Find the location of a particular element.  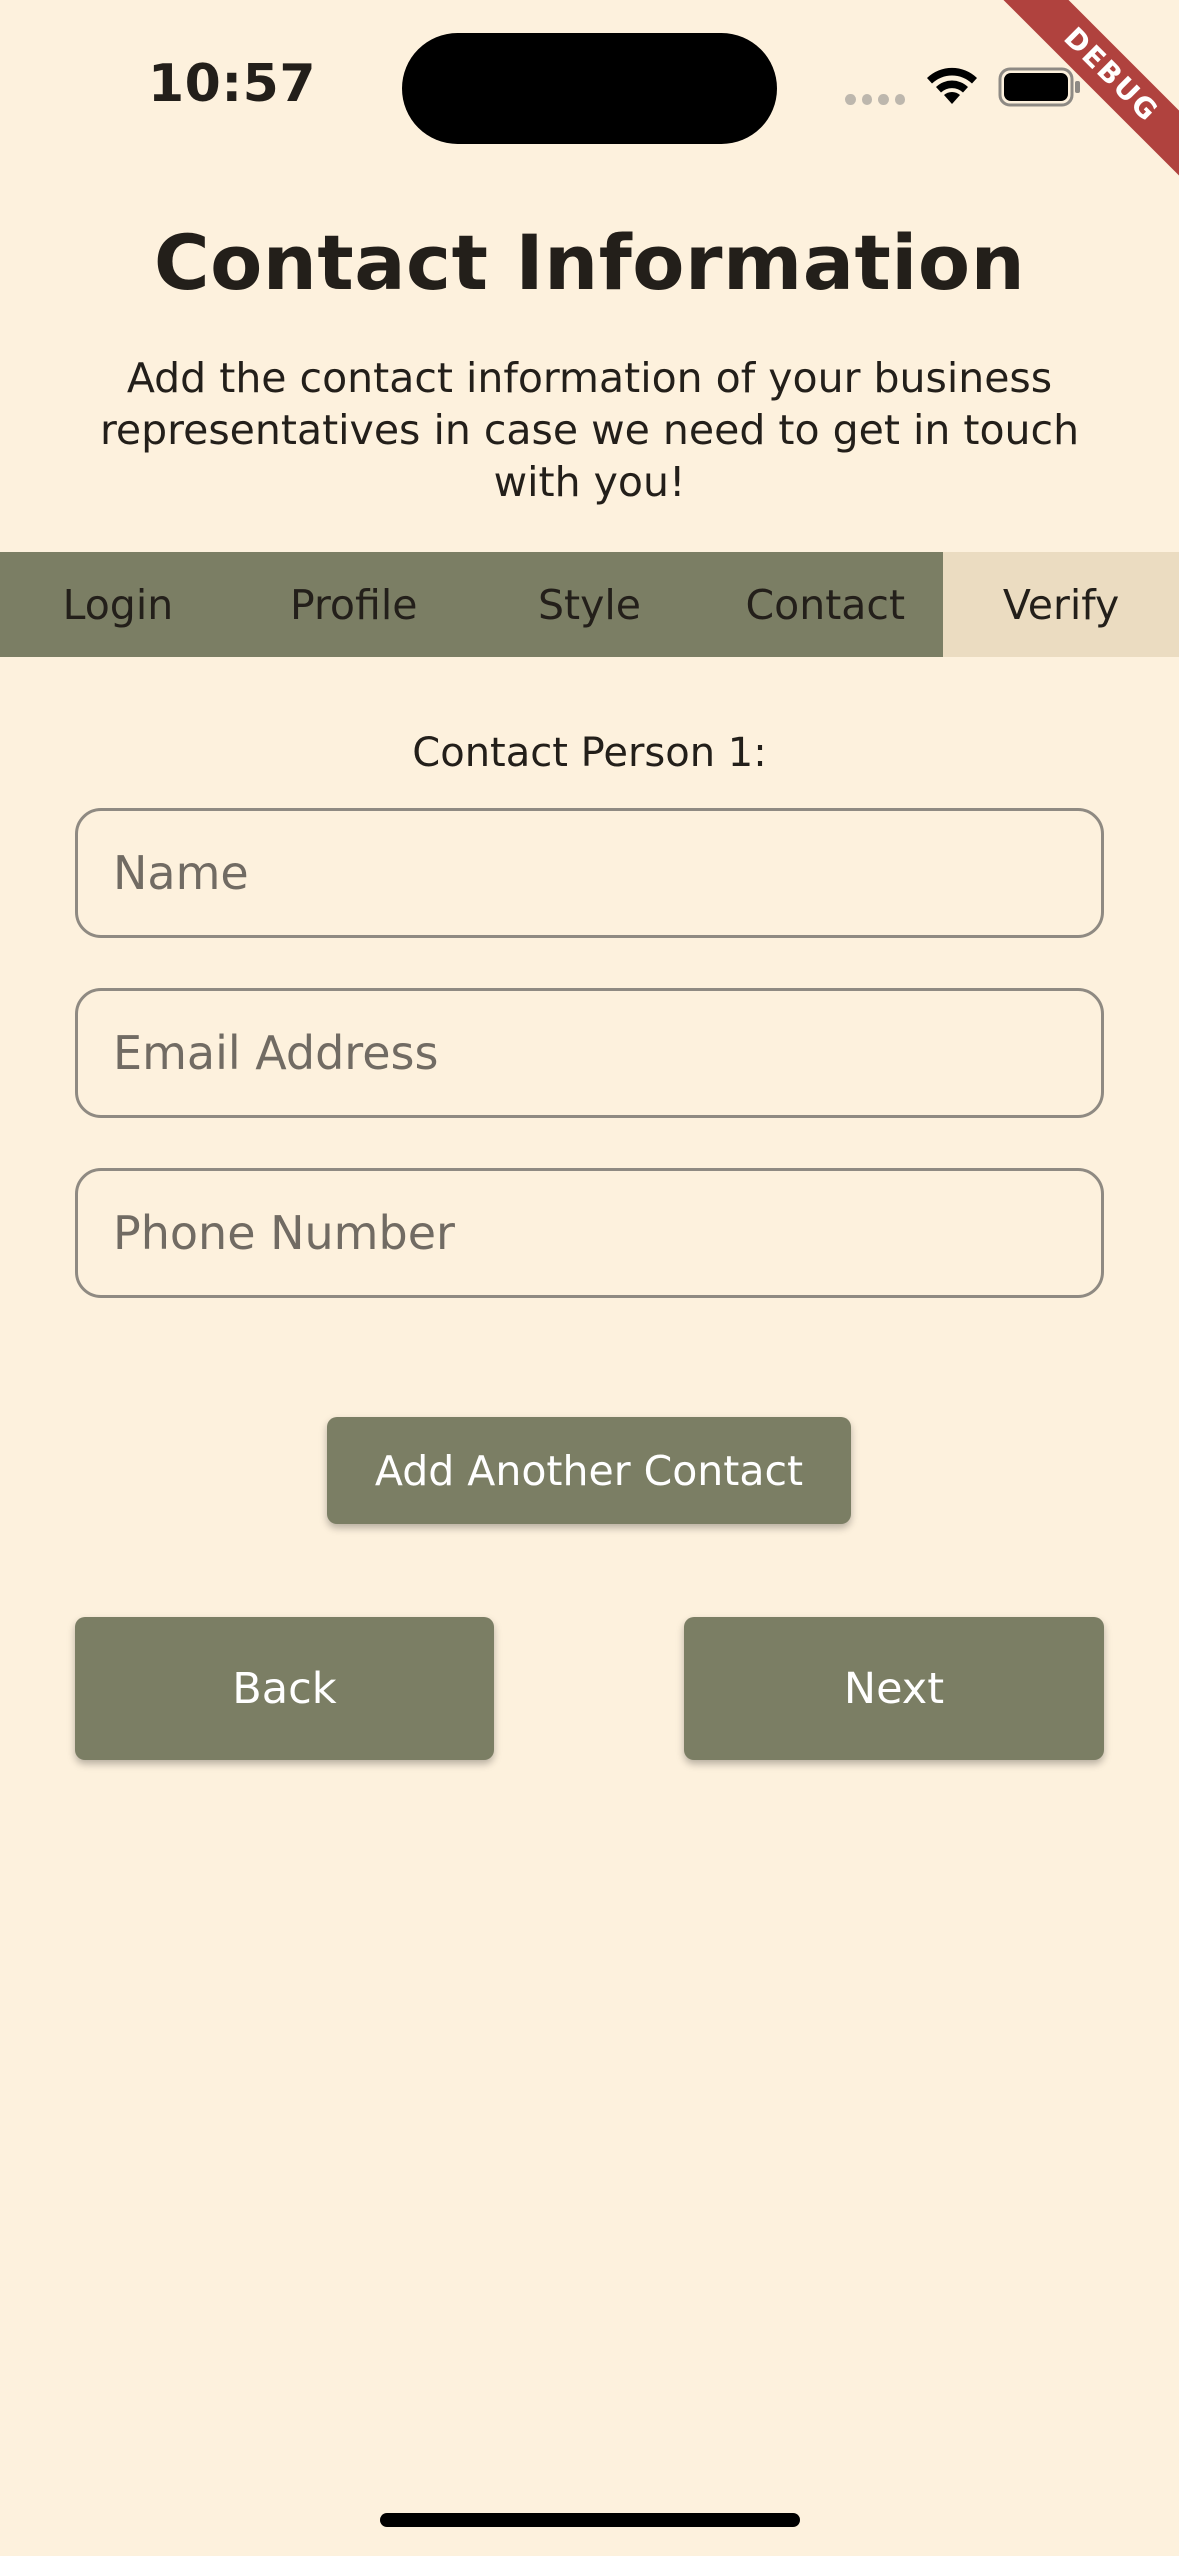

page-title: Contact Information is located at coordinates (589, 262).